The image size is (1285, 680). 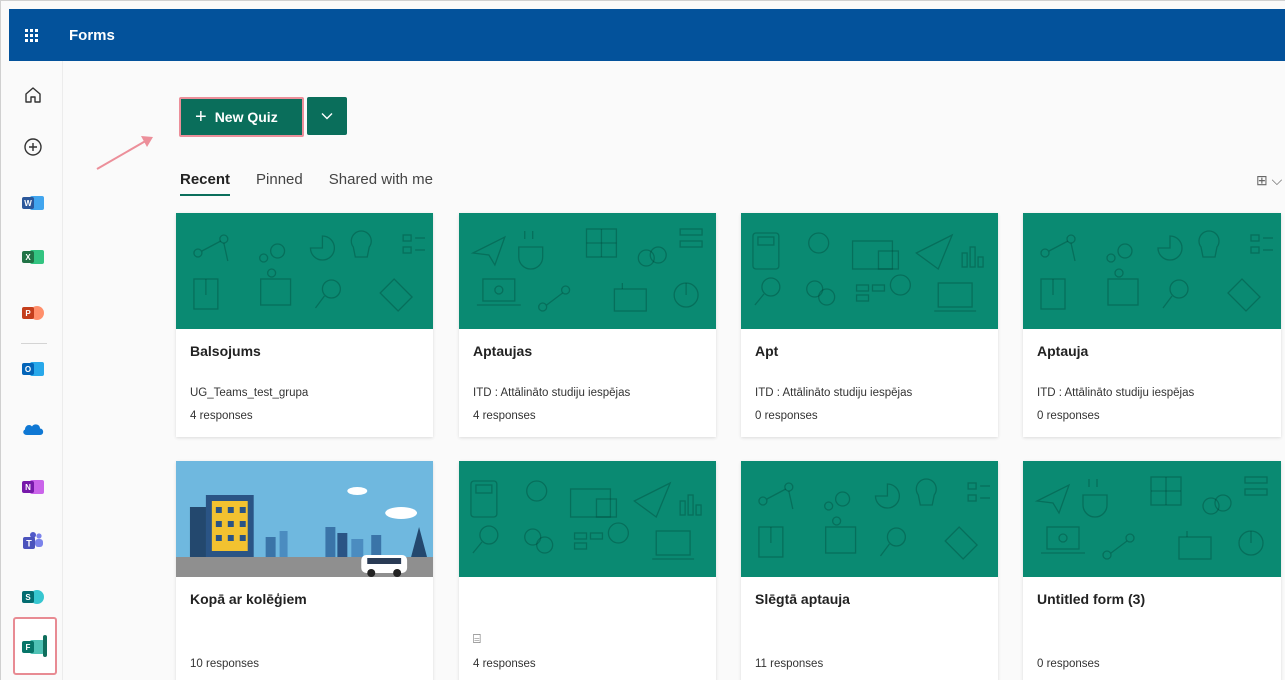 I want to click on form-card: Untitled form (3) 0 responses, so click(x=1152, y=570).